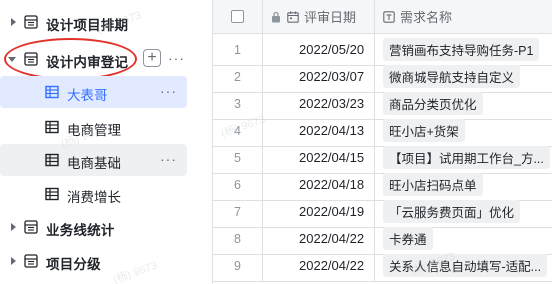 This screenshot has height=284, width=552. What do you see at coordinates (237, 49) in the screenshot?
I see `row-number: 1` at bounding box center [237, 49].